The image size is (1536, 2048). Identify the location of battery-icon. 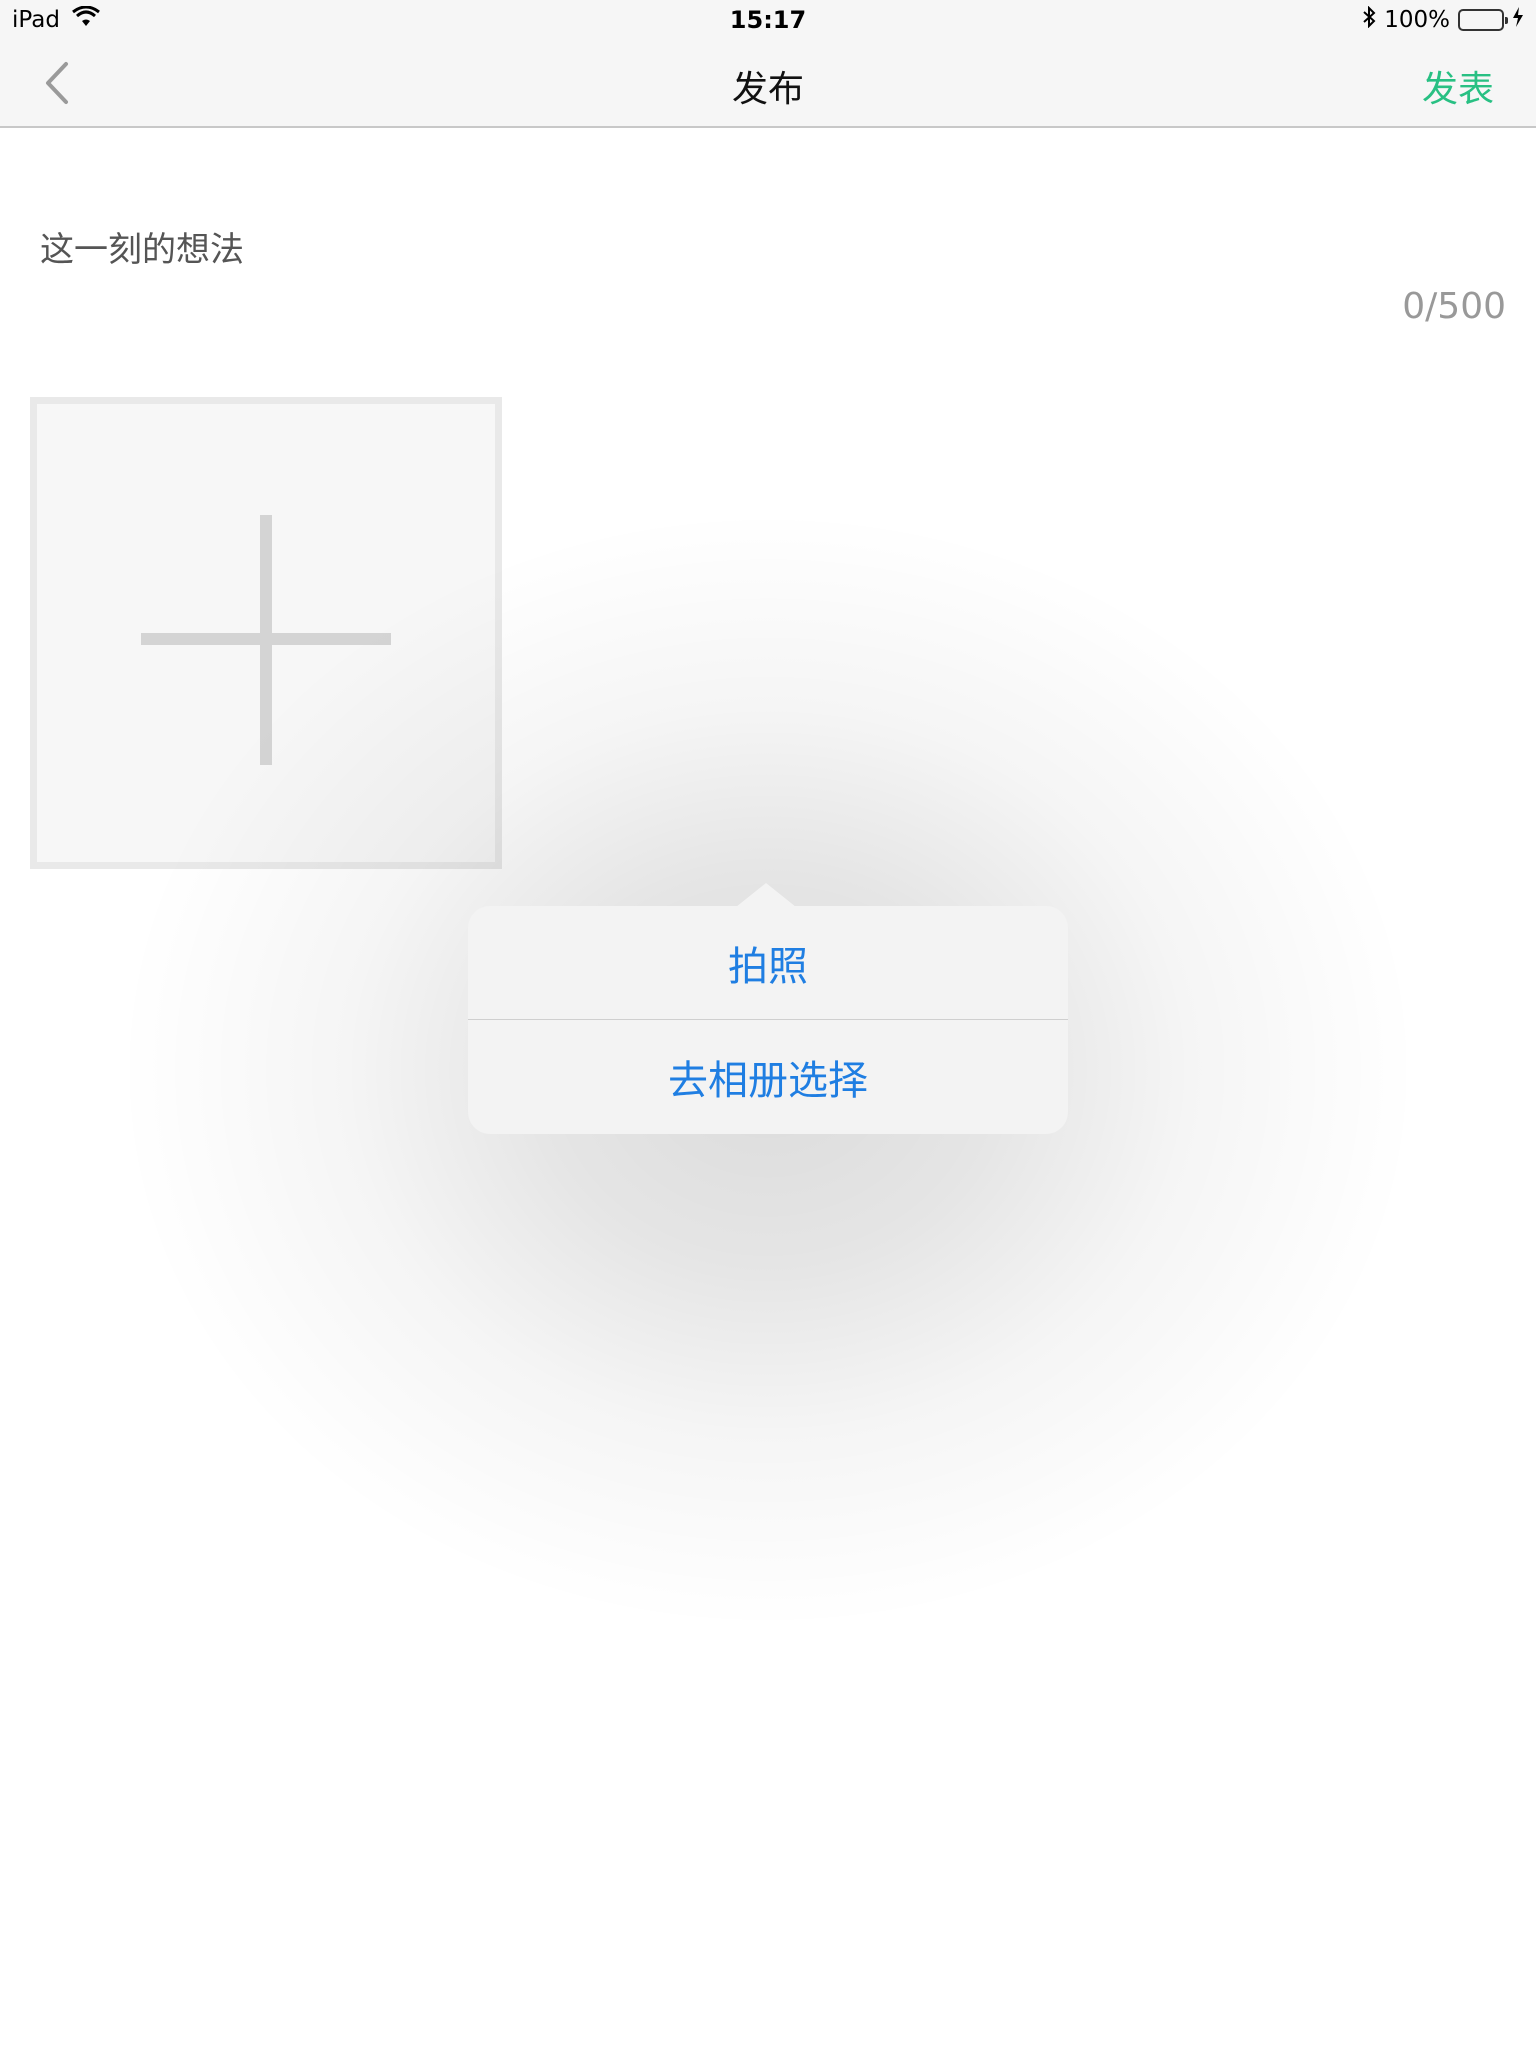
(1483, 20).